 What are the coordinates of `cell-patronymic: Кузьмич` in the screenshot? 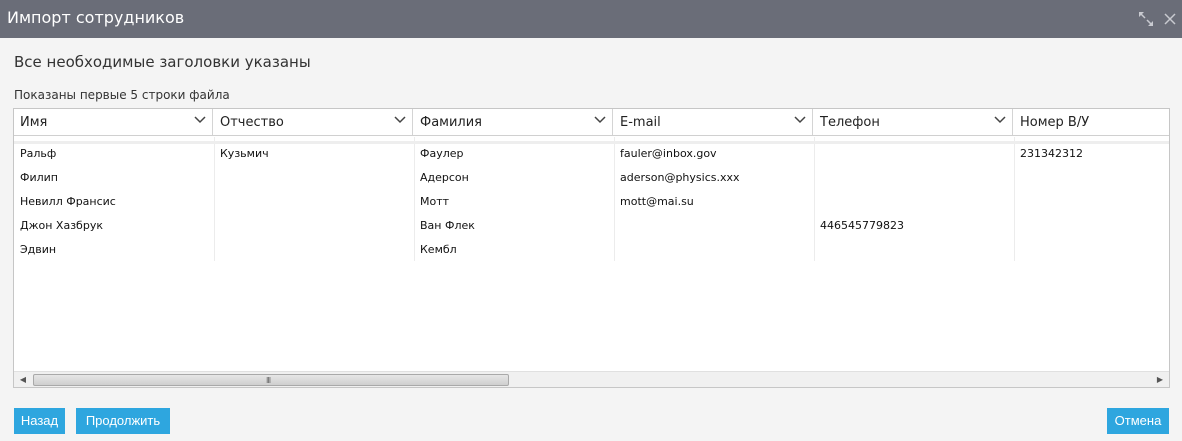 It's located at (244, 153).